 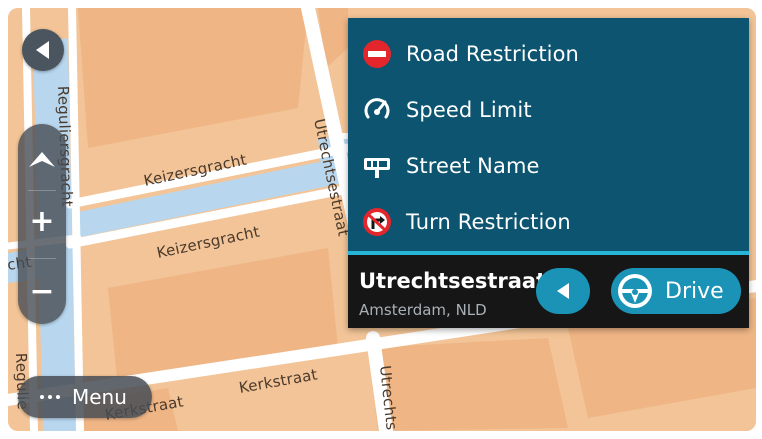 What do you see at coordinates (488, 222) in the screenshot?
I see `menu-item-label: Turn Restriction` at bounding box center [488, 222].